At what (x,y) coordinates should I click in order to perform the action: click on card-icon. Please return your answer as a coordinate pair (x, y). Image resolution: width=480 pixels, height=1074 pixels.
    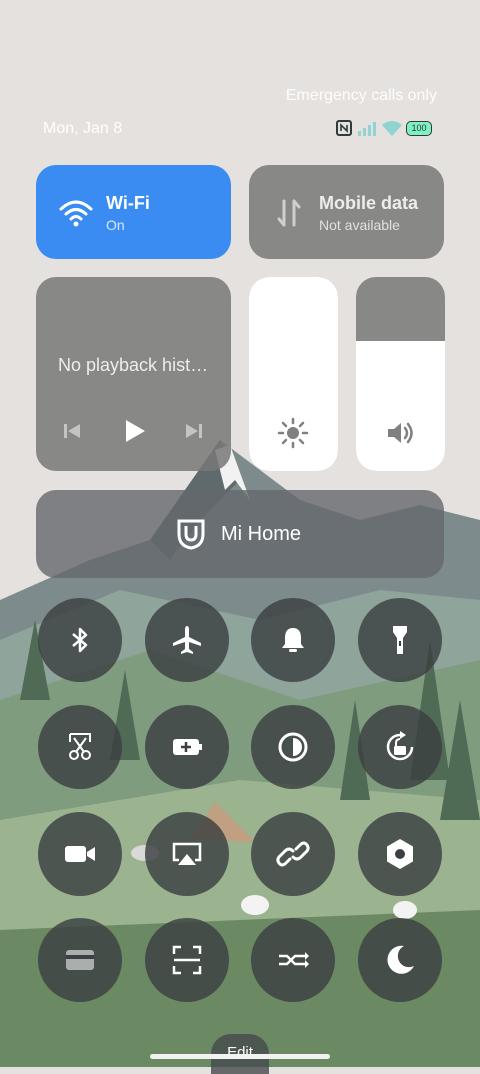
    Looking at the image, I should click on (80, 960).